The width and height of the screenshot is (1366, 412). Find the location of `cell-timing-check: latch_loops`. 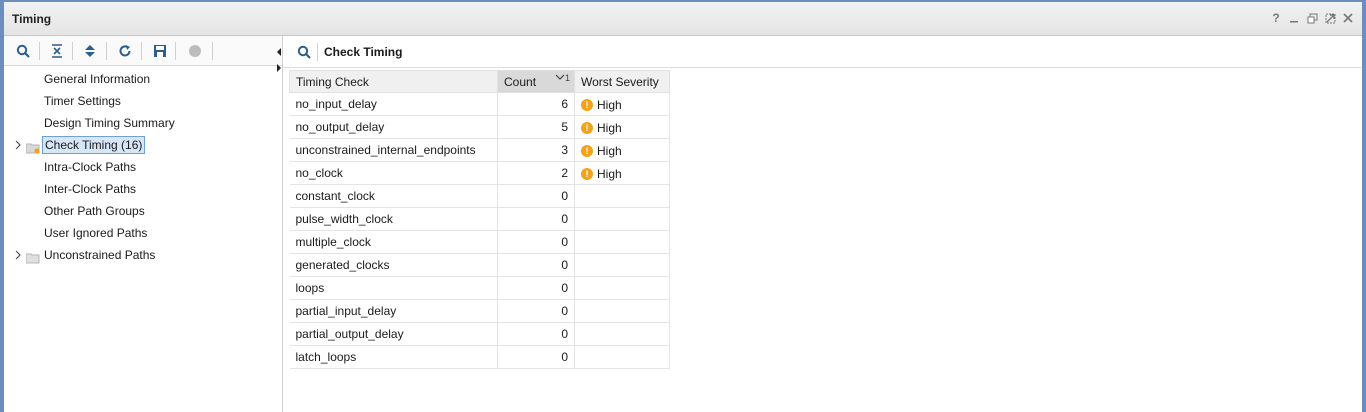

cell-timing-check: latch_loops is located at coordinates (393, 357).